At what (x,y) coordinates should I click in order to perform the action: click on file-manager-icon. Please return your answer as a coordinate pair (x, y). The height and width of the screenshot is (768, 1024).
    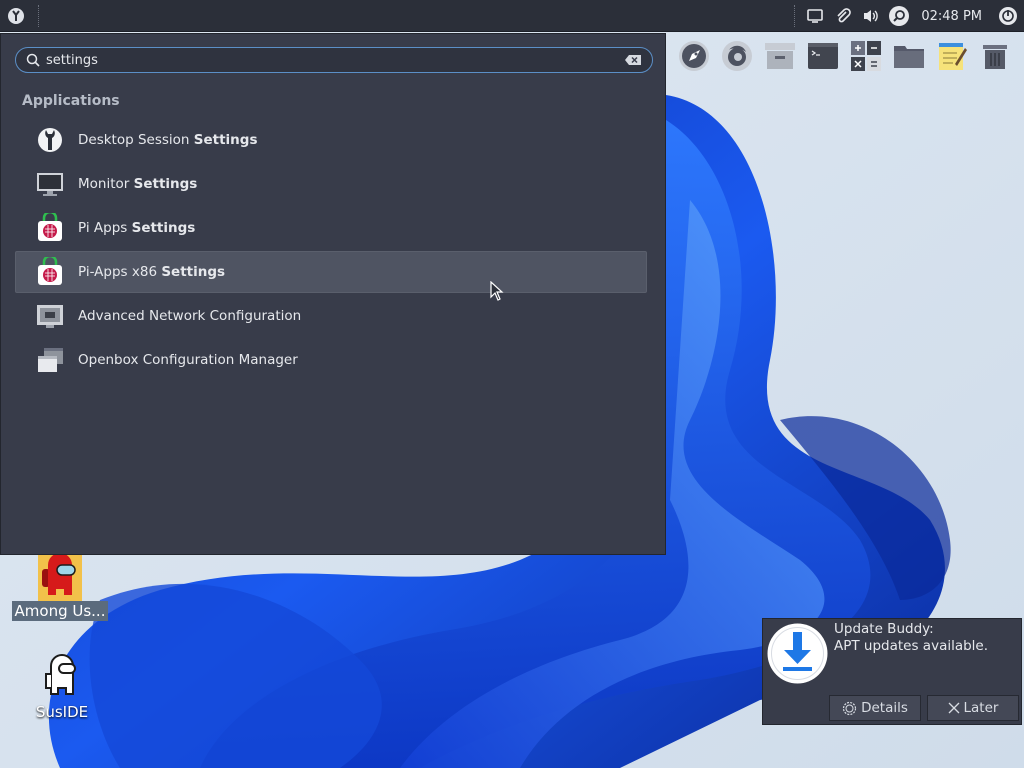
    Looking at the image, I should click on (908, 57).